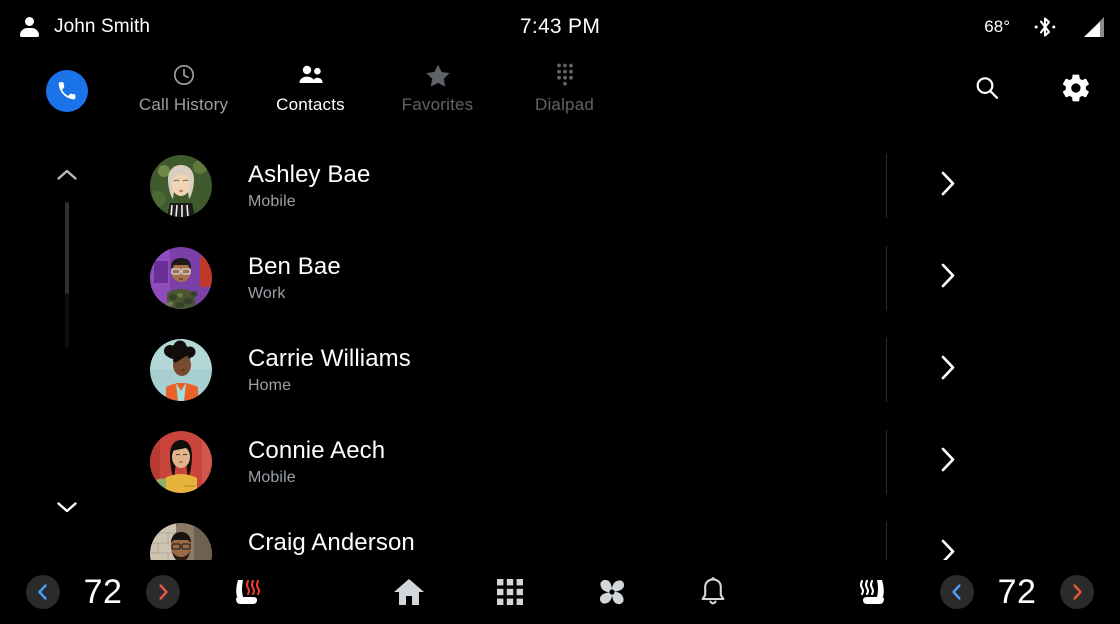 Image resolution: width=1120 pixels, height=624 pixels. What do you see at coordinates (183, 104) in the screenshot?
I see `tab-label: Call History` at bounding box center [183, 104].